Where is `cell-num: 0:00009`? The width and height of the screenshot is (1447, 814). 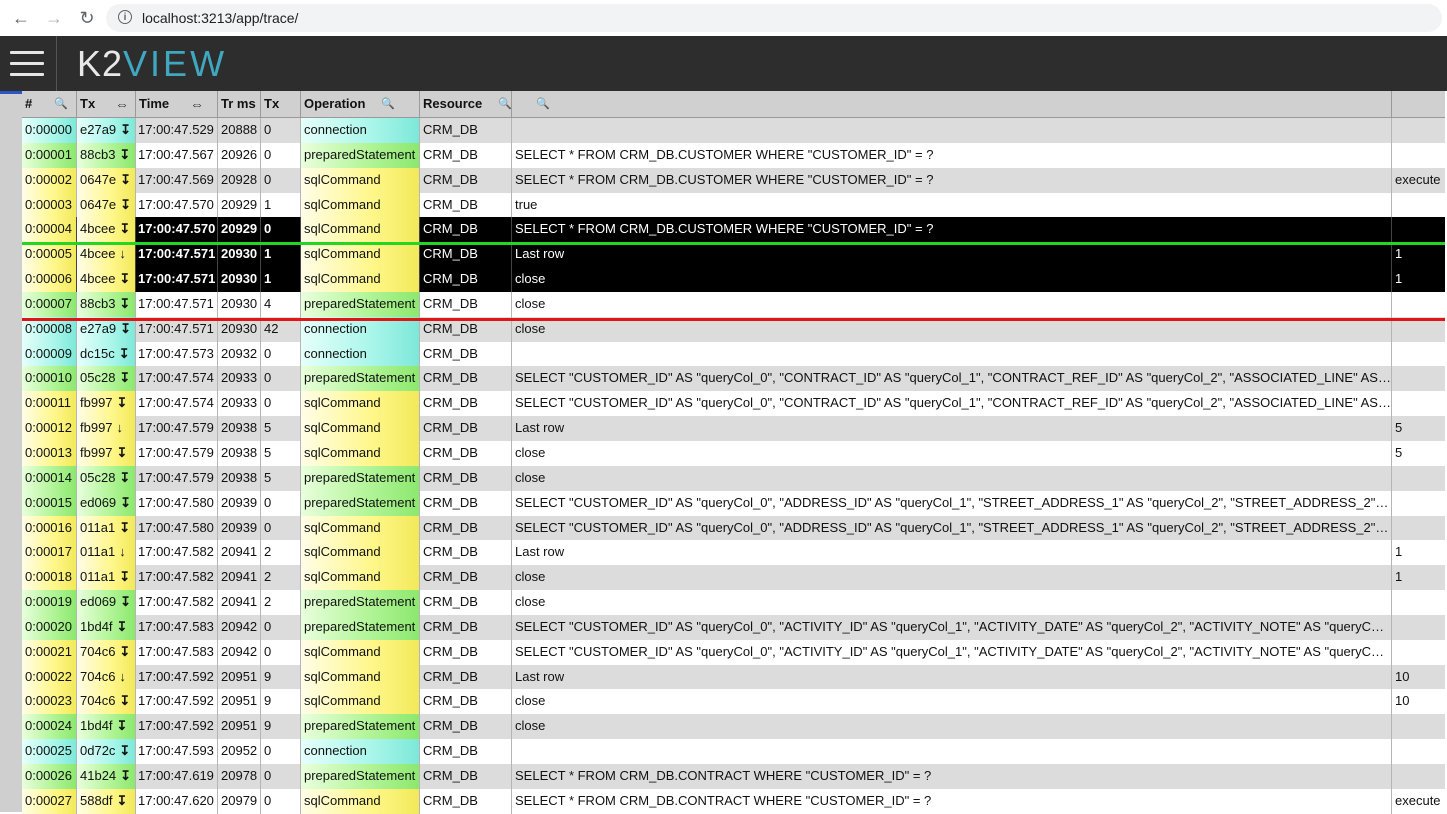 cell-num: 0:00009 is located at coordinates (49, 354).